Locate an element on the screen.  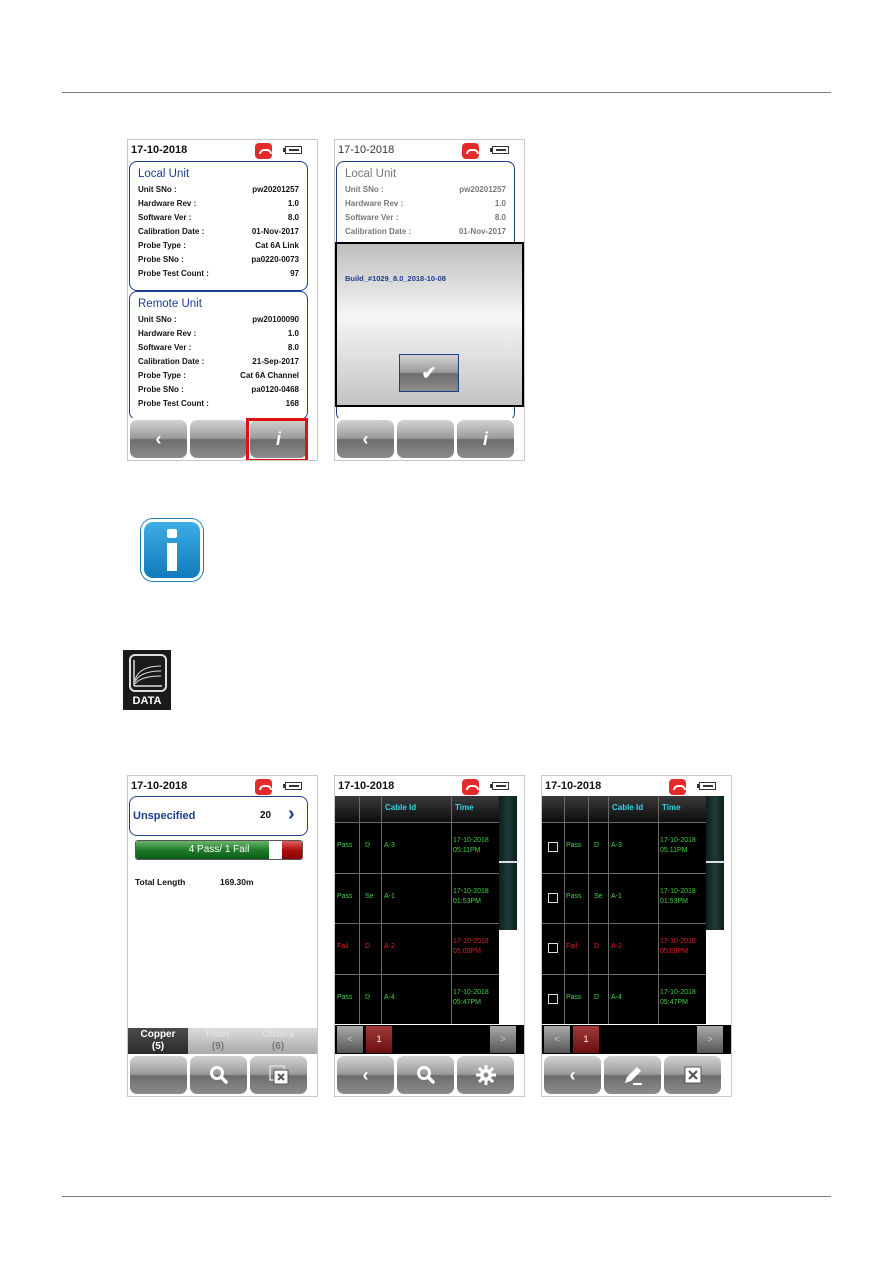
status-cell: Fail is located at coordinates (343, 947).